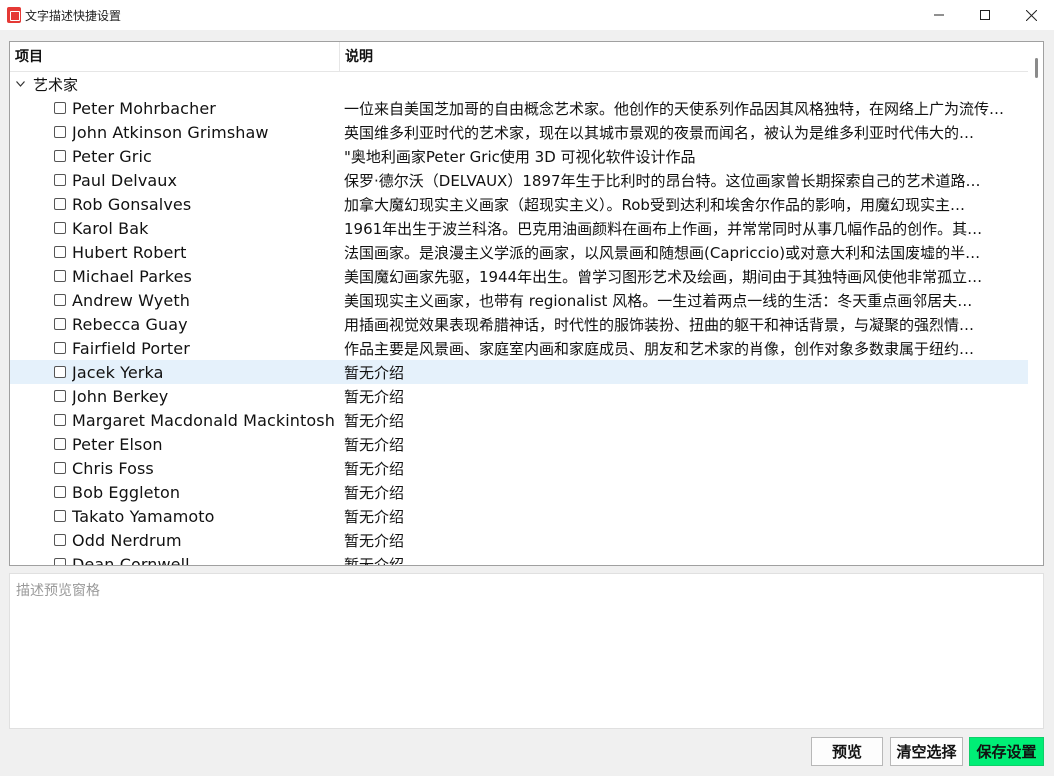 The image size is (1054, 776). Describe the element at coordinates (519, 84) in the screenshot. I see `tree-group-artists: 艺术家` at that location.